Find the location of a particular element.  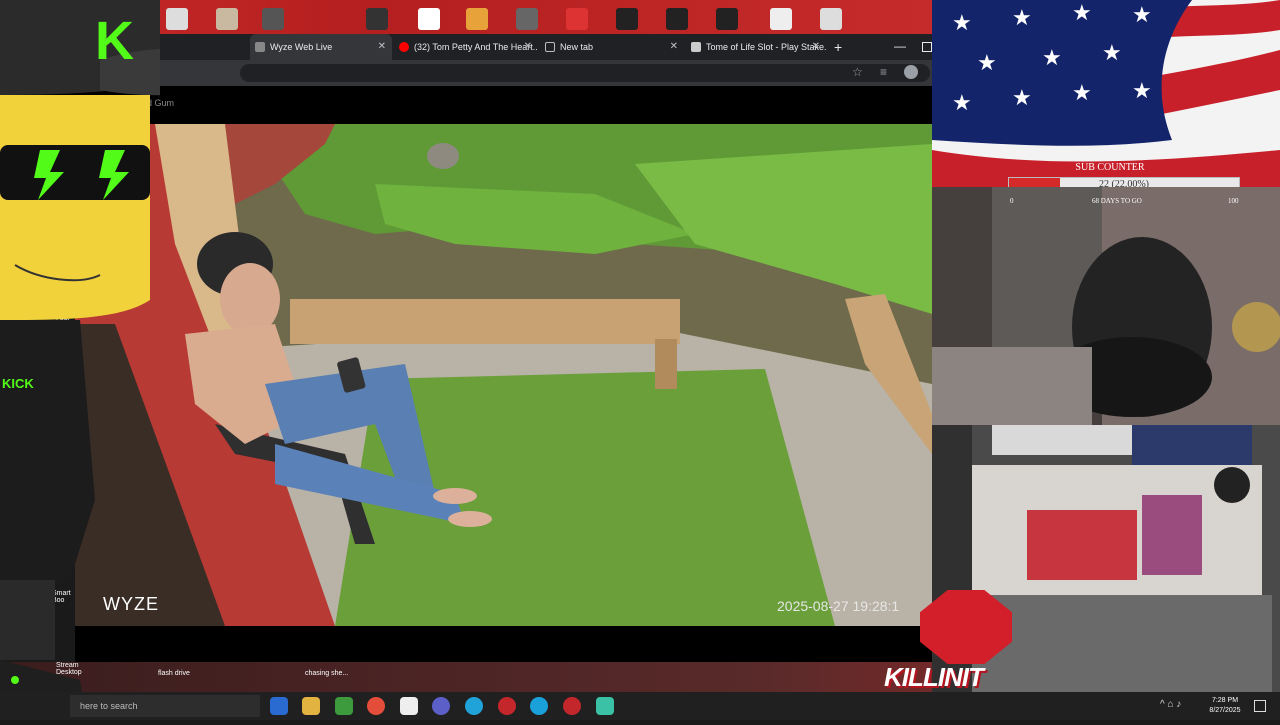

taskbar-clock: 7:28 PM 8/27/2025 is located at coordinates (1225, 706).